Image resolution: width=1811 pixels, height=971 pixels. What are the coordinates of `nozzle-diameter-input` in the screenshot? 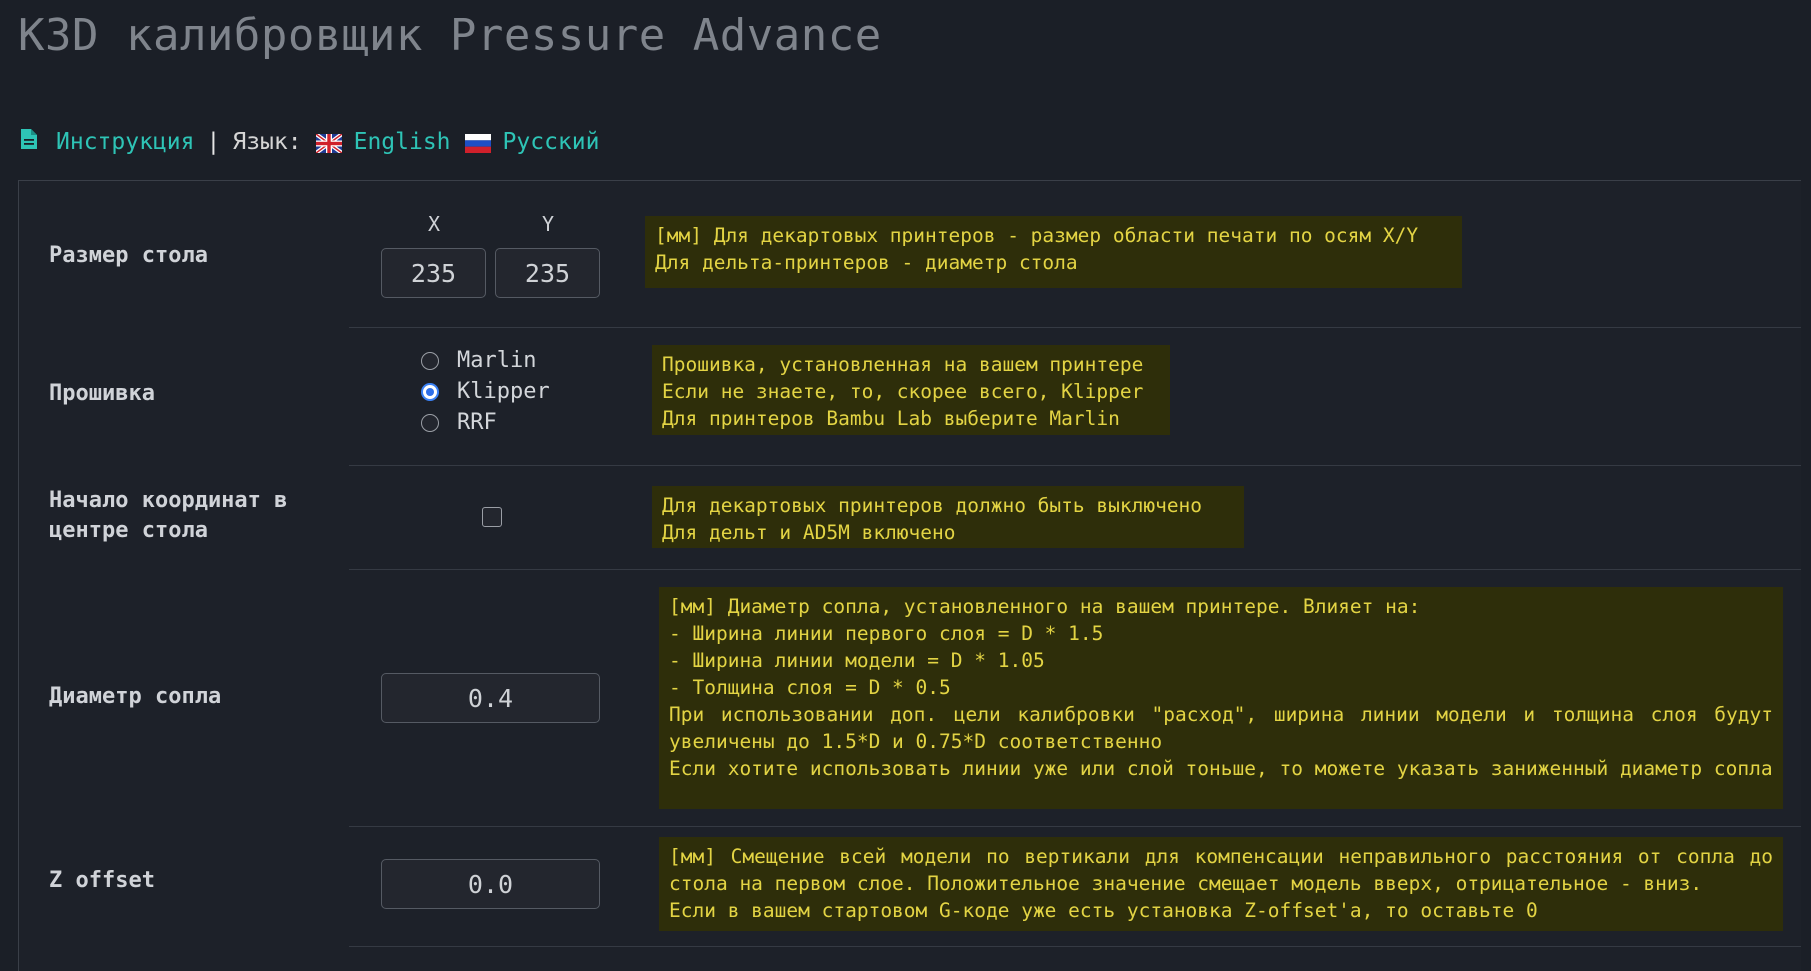 It's located at (490, 698).